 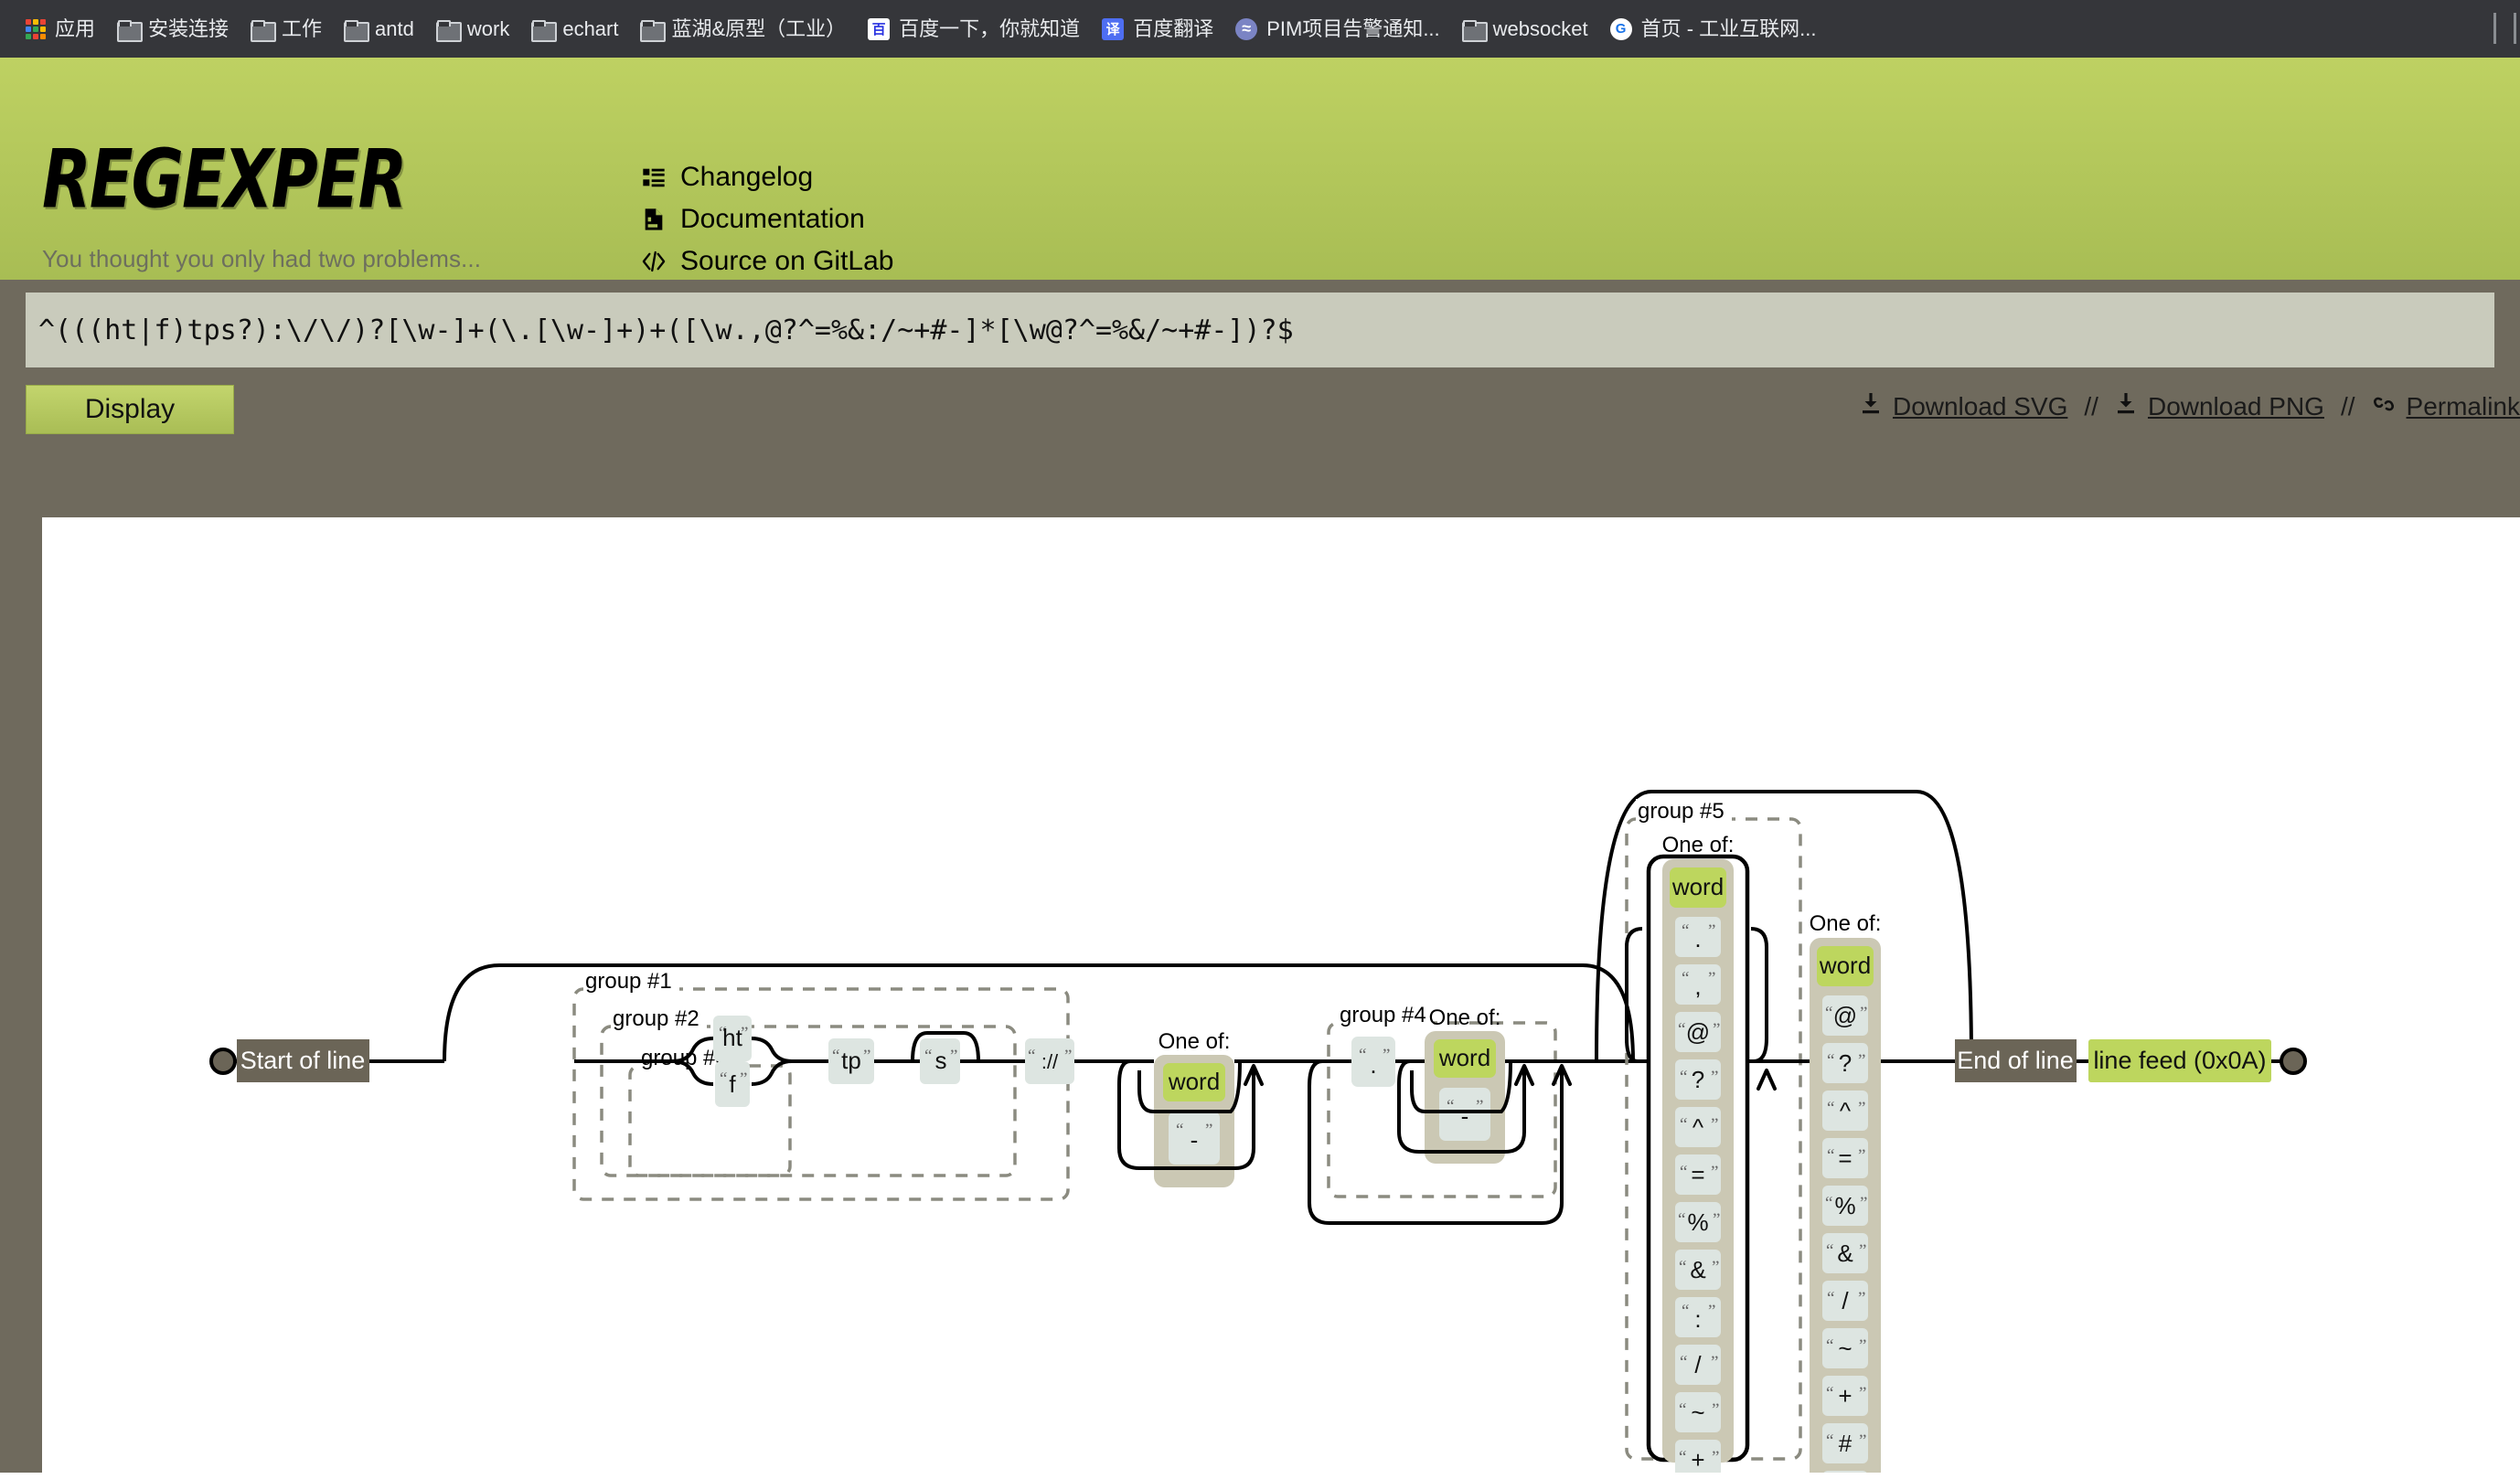 What do you see at coordinates (224, 179) in the screenshot?
I see `regexper-logo: REGEXPER` at bounding box center [224, 179].